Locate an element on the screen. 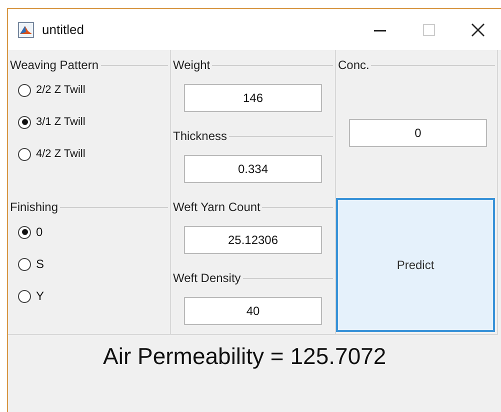 The width and height of the screenshot is (501, 412). radio-label: Y is located at coordinates (40, 296).